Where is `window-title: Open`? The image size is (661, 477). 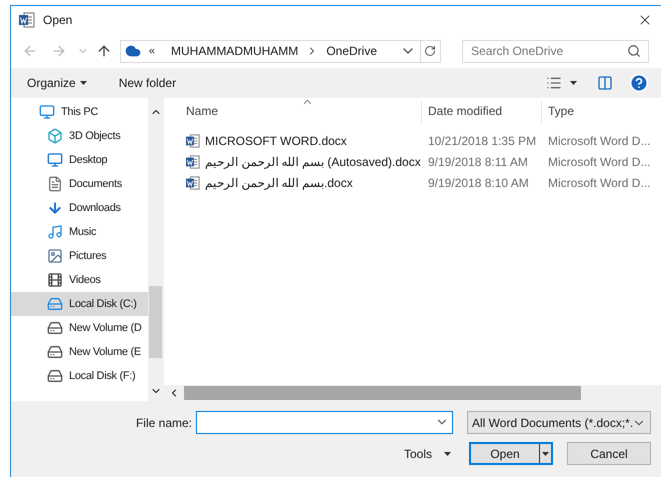 window-title: Open is located at coordinates (57, 20).